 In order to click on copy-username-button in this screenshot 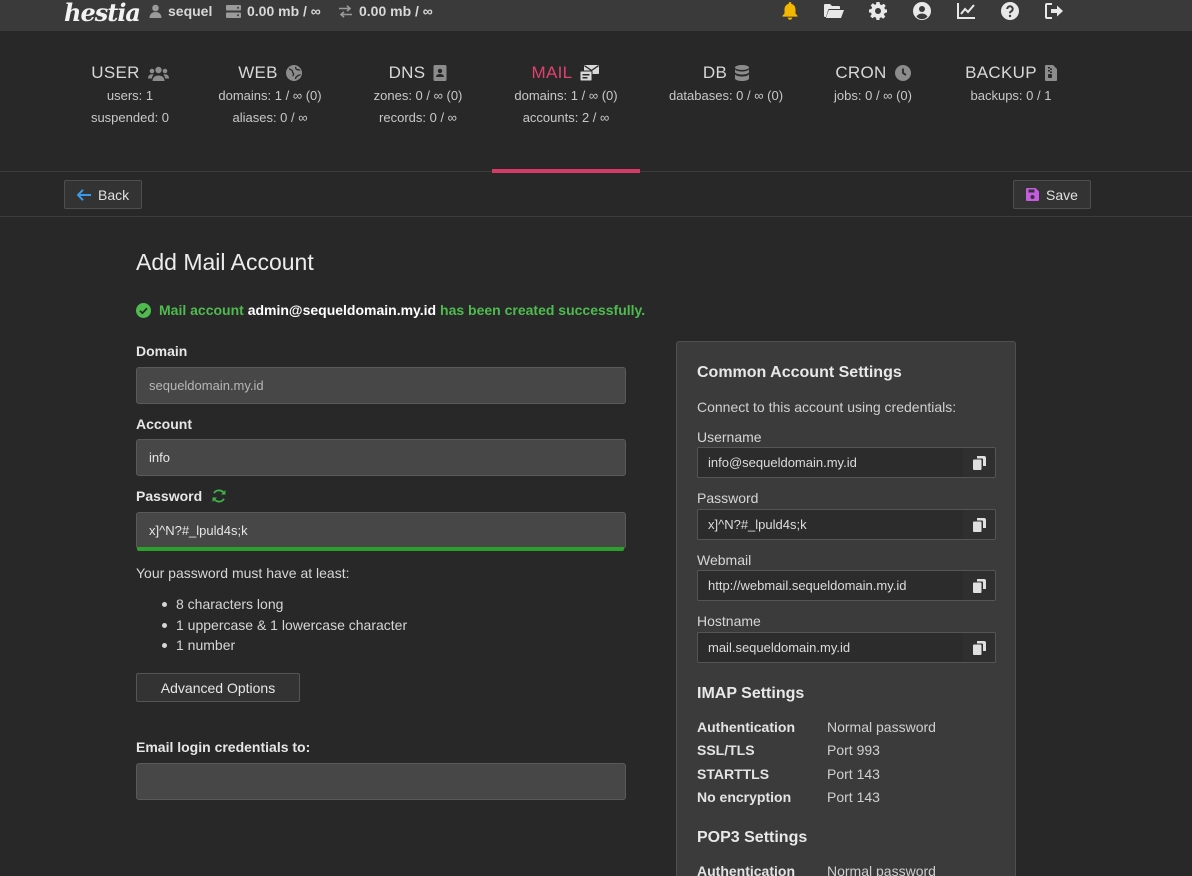, I will do `click(979, 462)`.